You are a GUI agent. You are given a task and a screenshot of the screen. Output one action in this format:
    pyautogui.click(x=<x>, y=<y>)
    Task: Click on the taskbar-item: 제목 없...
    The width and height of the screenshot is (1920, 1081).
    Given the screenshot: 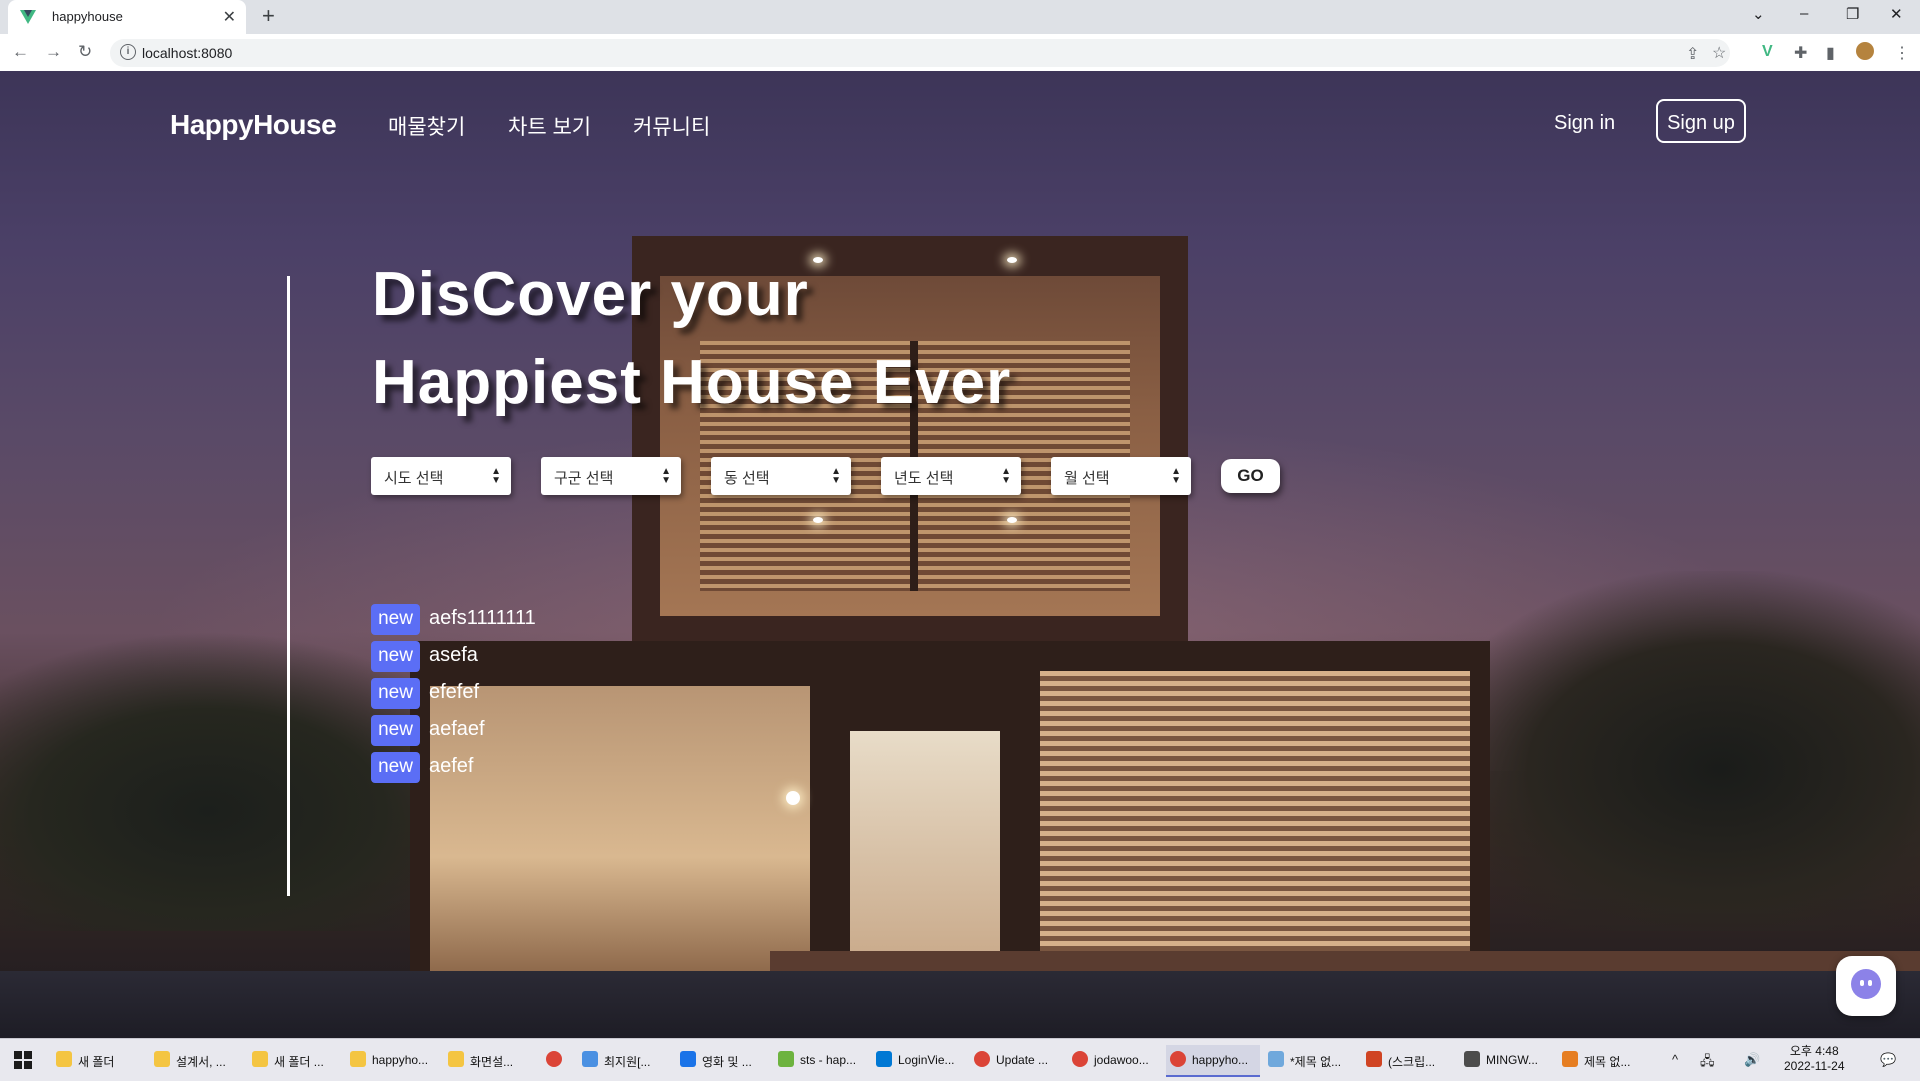 What is the action you would take?
    pyautogui.click(x=1605, y=1060)
    